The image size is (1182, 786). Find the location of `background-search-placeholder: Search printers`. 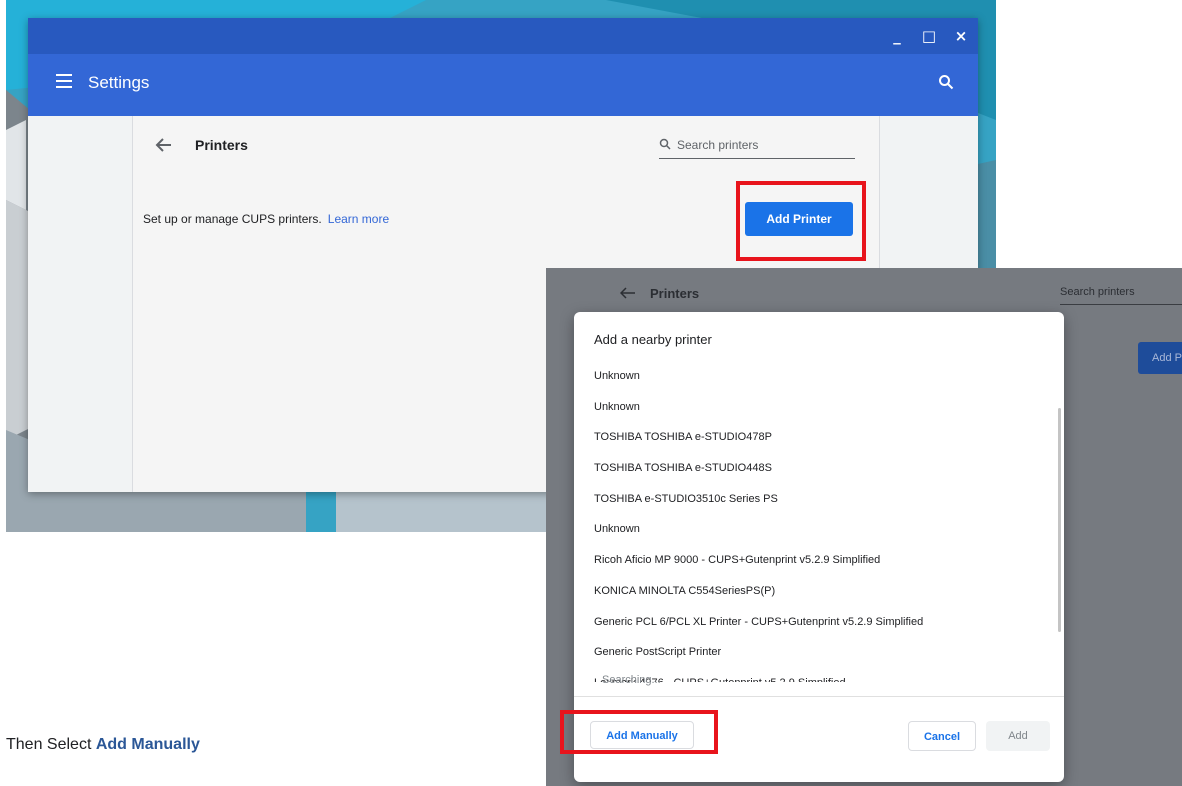

background-search-placeholder: Search printers is located at coordinates (1097, 292).